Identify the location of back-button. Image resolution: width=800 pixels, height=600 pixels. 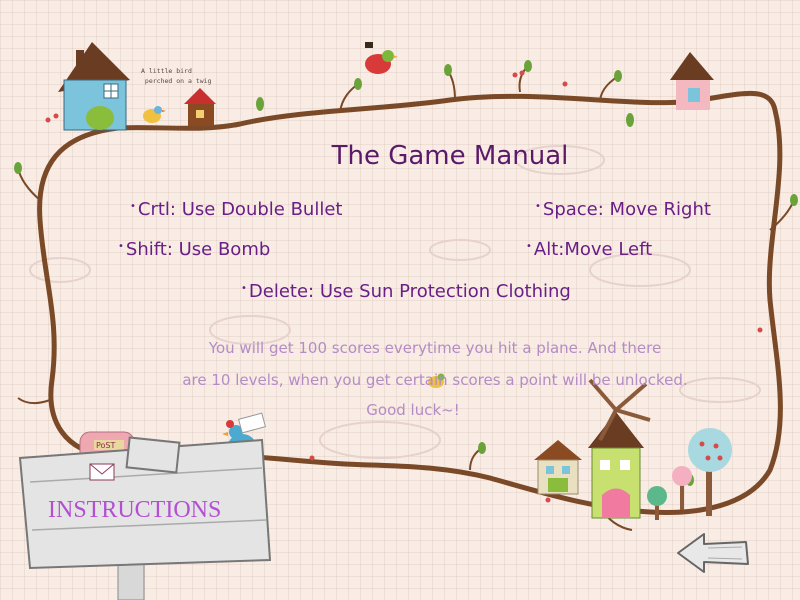
(713, 553).